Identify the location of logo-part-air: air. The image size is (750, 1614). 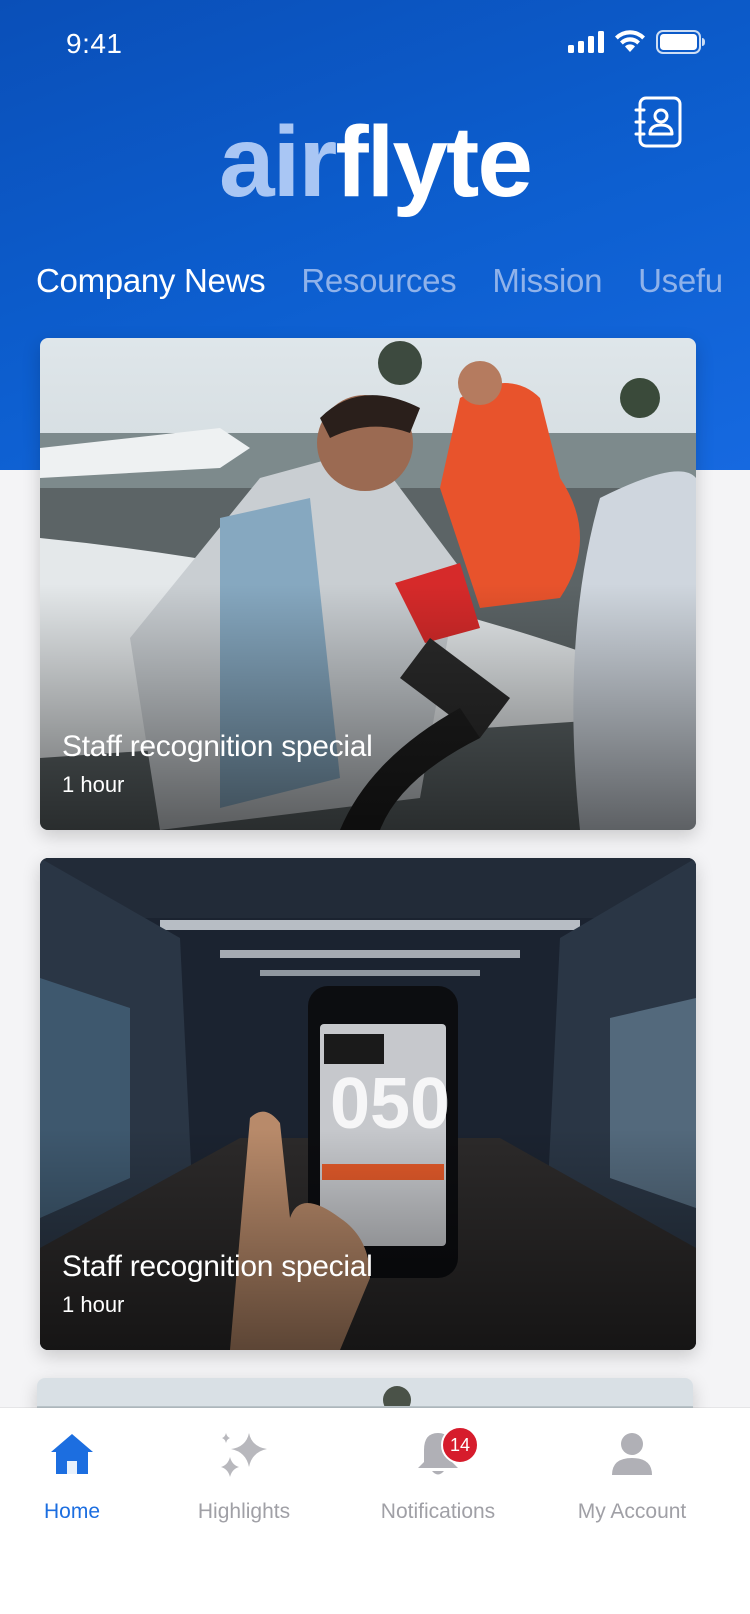
(278, 162).